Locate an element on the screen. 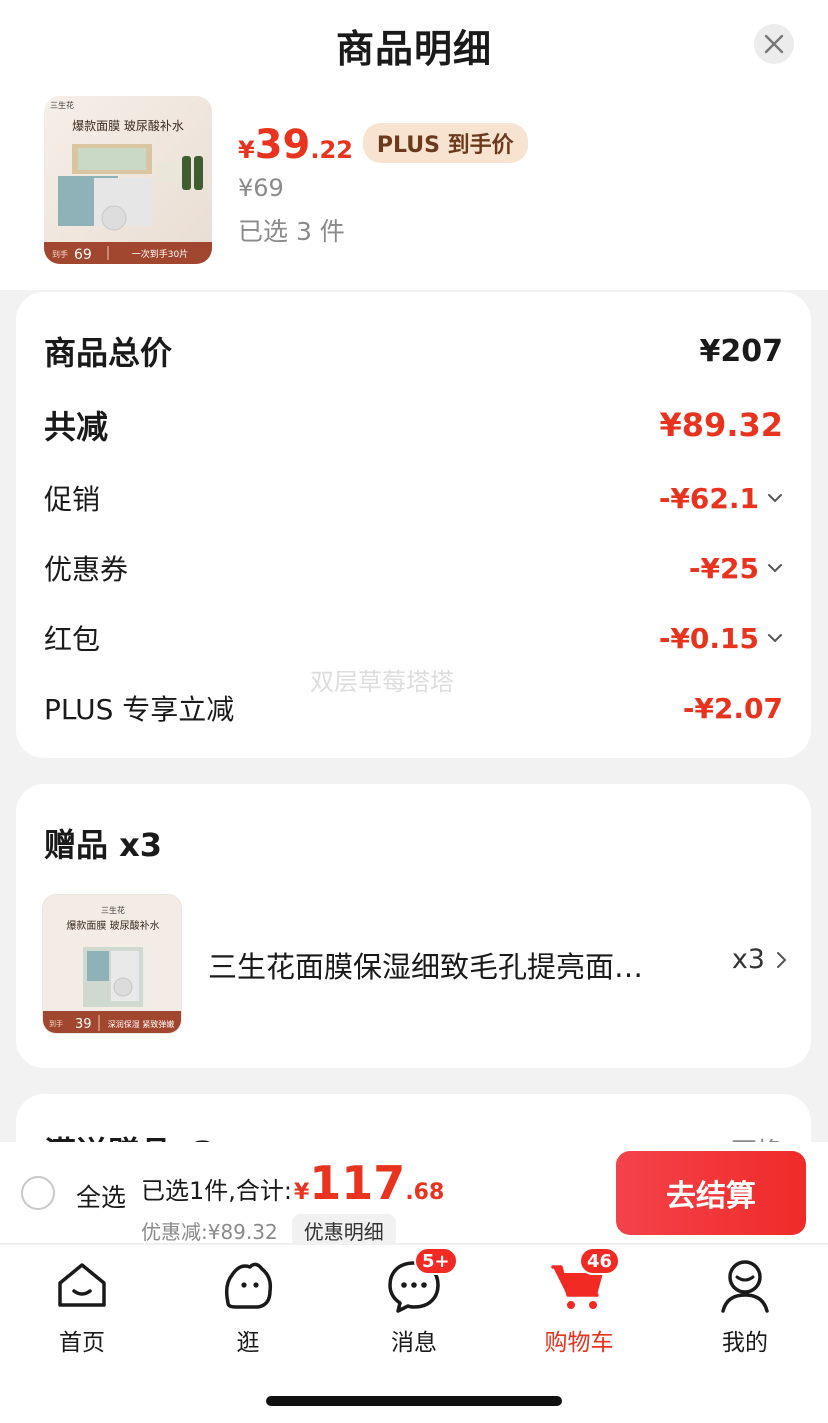 Image resolution: width=828 pixels, height=1423 pixels. tab-explore-label: 逛 is located at coordinates (248, 1343).